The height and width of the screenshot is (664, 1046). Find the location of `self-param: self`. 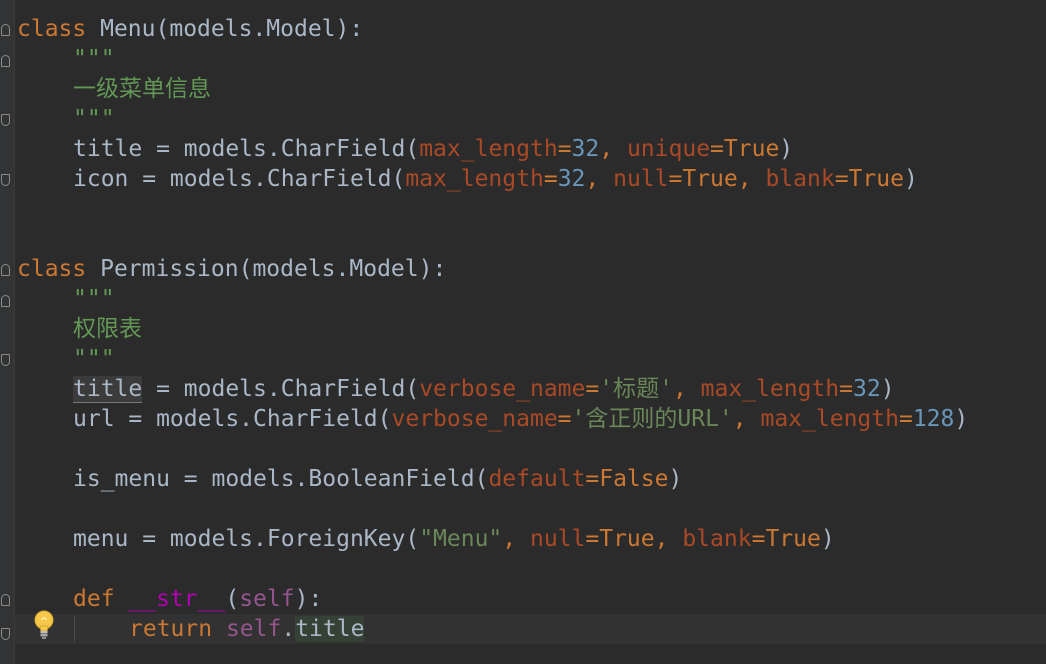

self-param: self is located at coordinates (267, 599).